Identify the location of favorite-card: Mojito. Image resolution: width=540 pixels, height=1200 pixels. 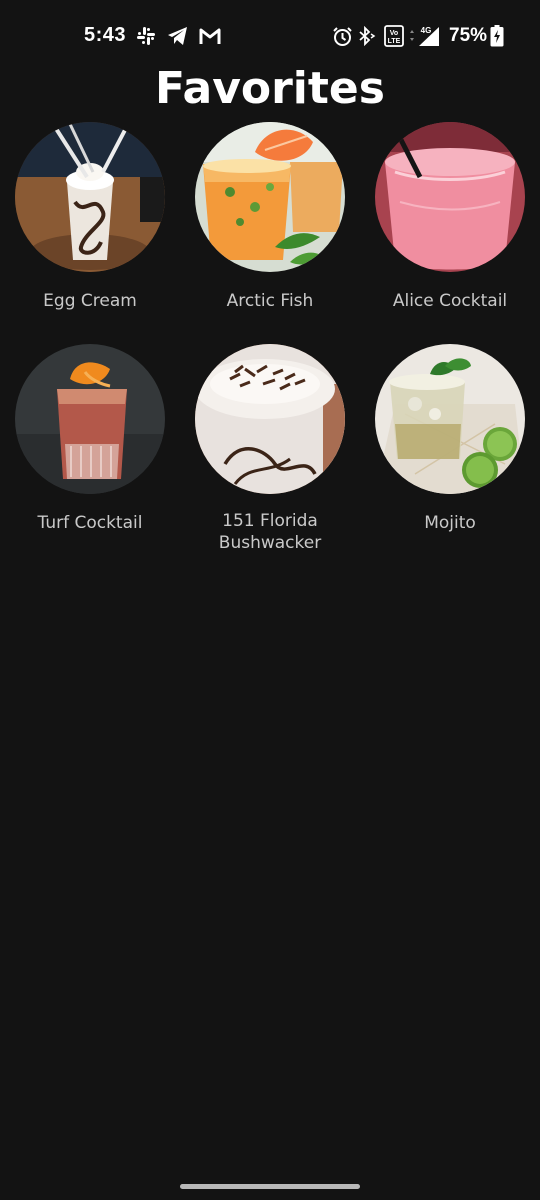
(450, 439).